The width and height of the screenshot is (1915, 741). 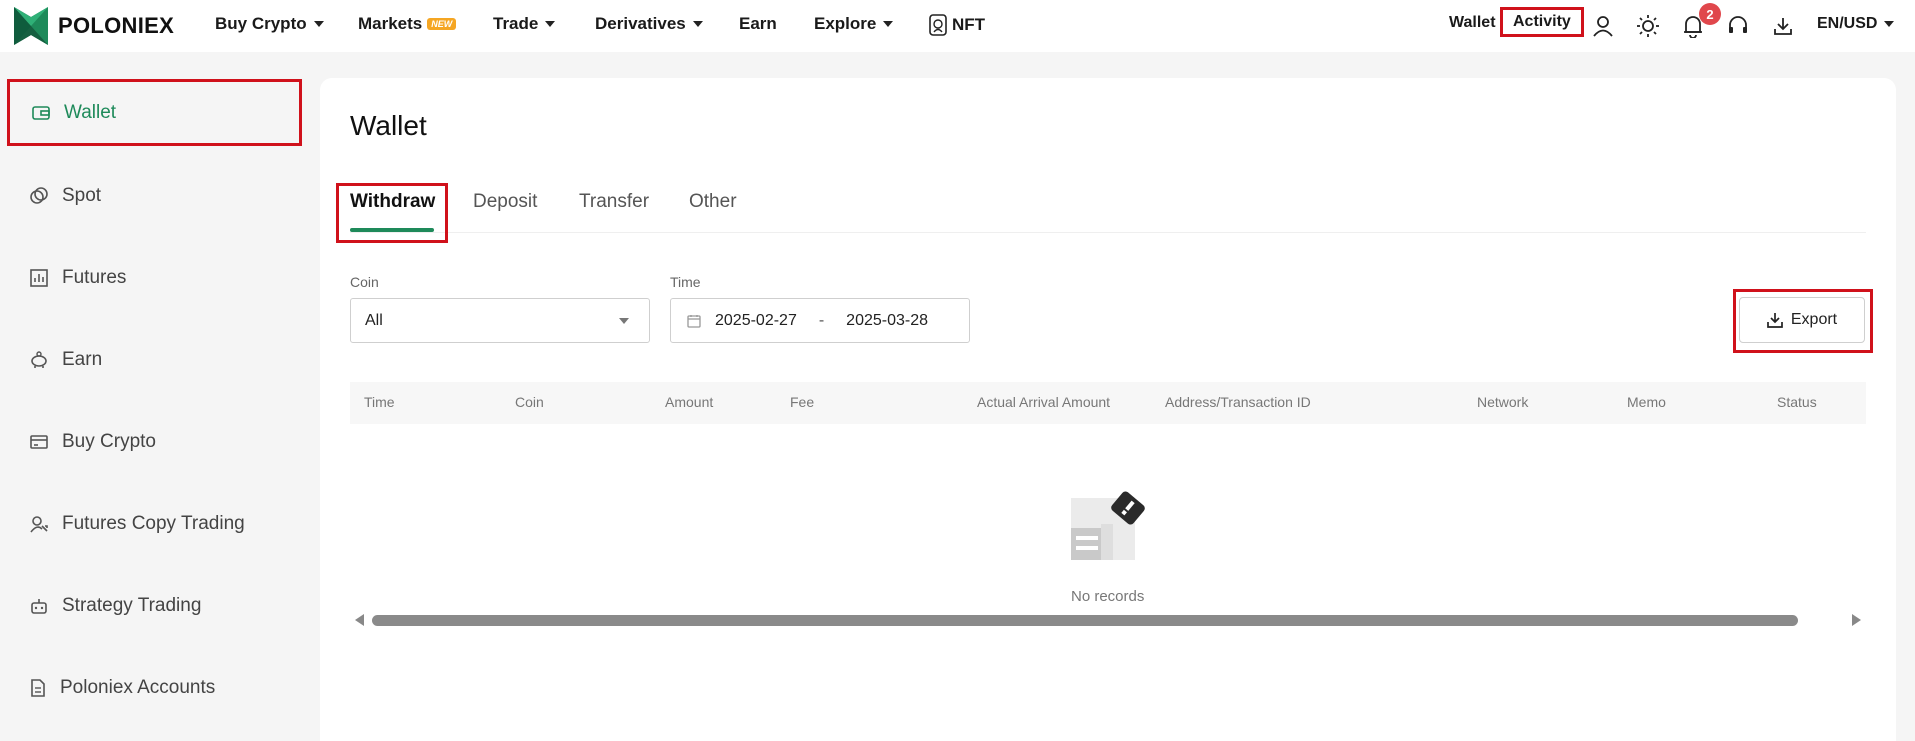 I want to click on sidebar-item-strategy-trading: Strategy Trading, so click(x=154, y=606).